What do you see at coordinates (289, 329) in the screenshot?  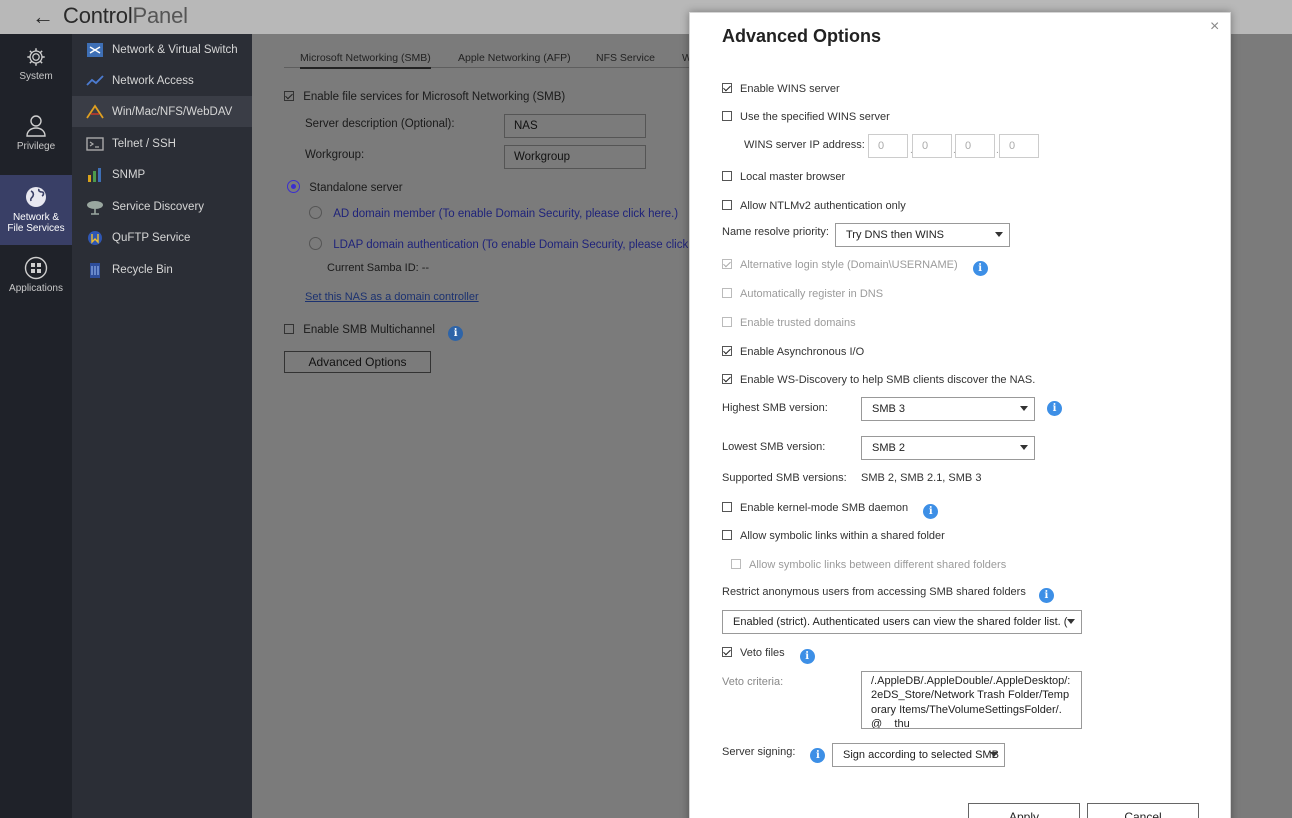 I see `smb-multichannel-checkbox` at bounding box center [289, 329].